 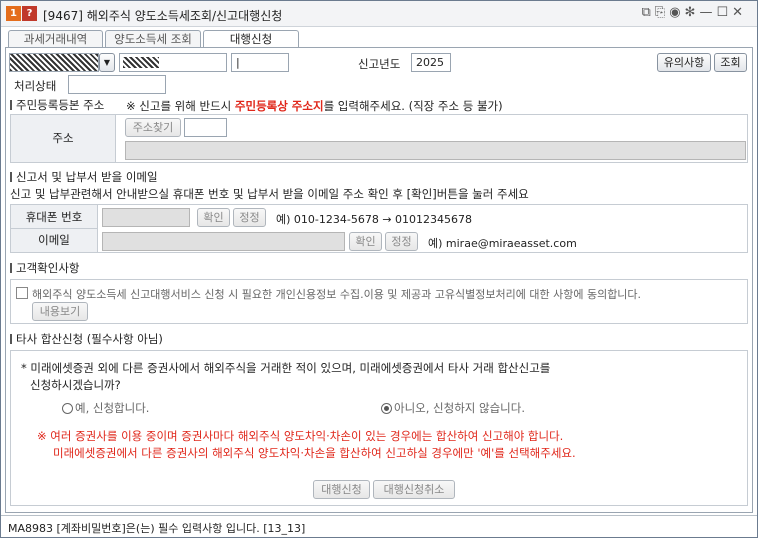 What do you see at coordinates (54, 240) in the screenshot?
I see `email-label: 이메일` at bounding box center [54, 240].